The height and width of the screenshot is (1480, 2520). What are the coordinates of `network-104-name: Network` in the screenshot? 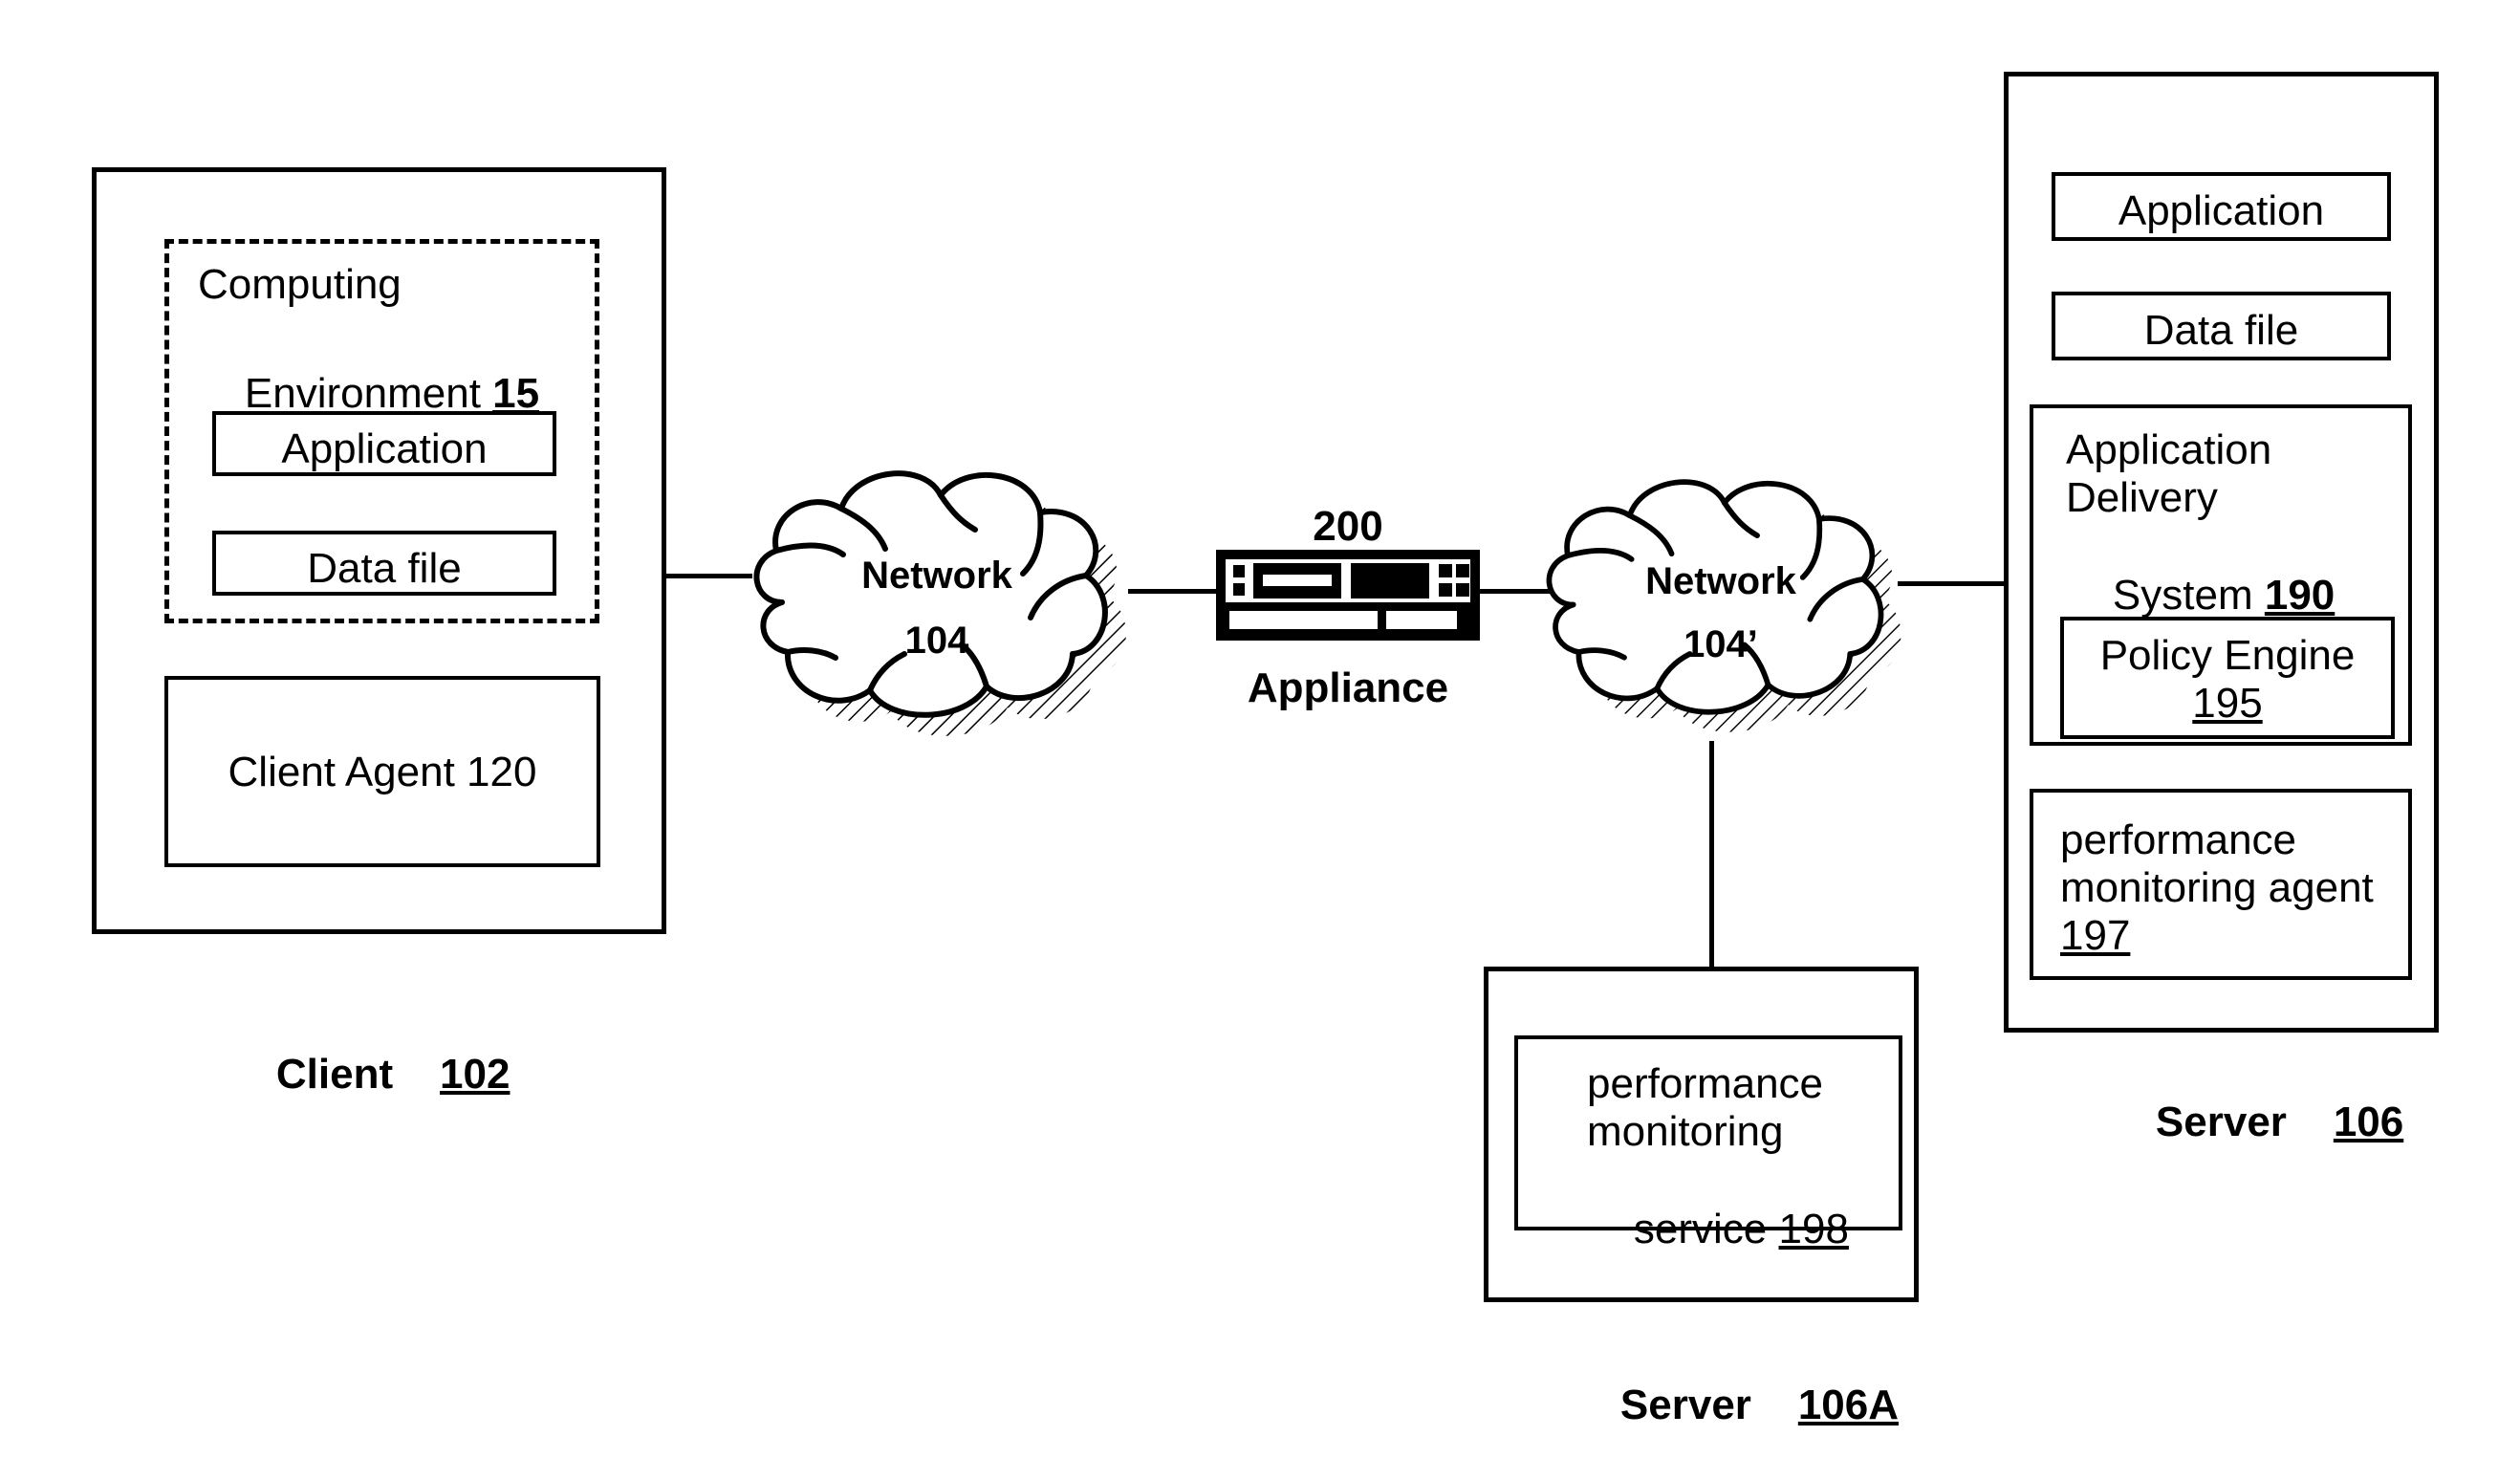 It's located at (936, 576).